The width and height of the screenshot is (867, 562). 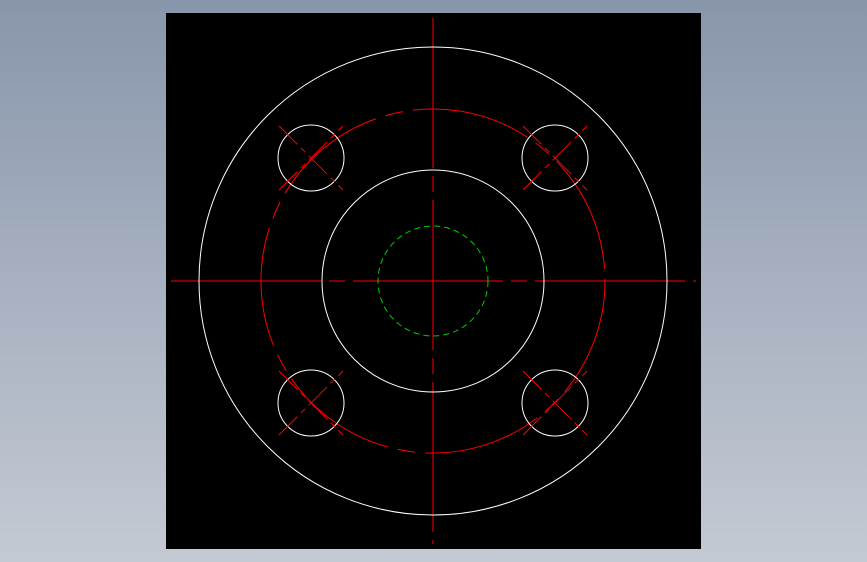 What do you see at coordinates (311, 403) in the screenshot?
I see `bolt-hole-bottom-left` at bounding box center [311, 403].